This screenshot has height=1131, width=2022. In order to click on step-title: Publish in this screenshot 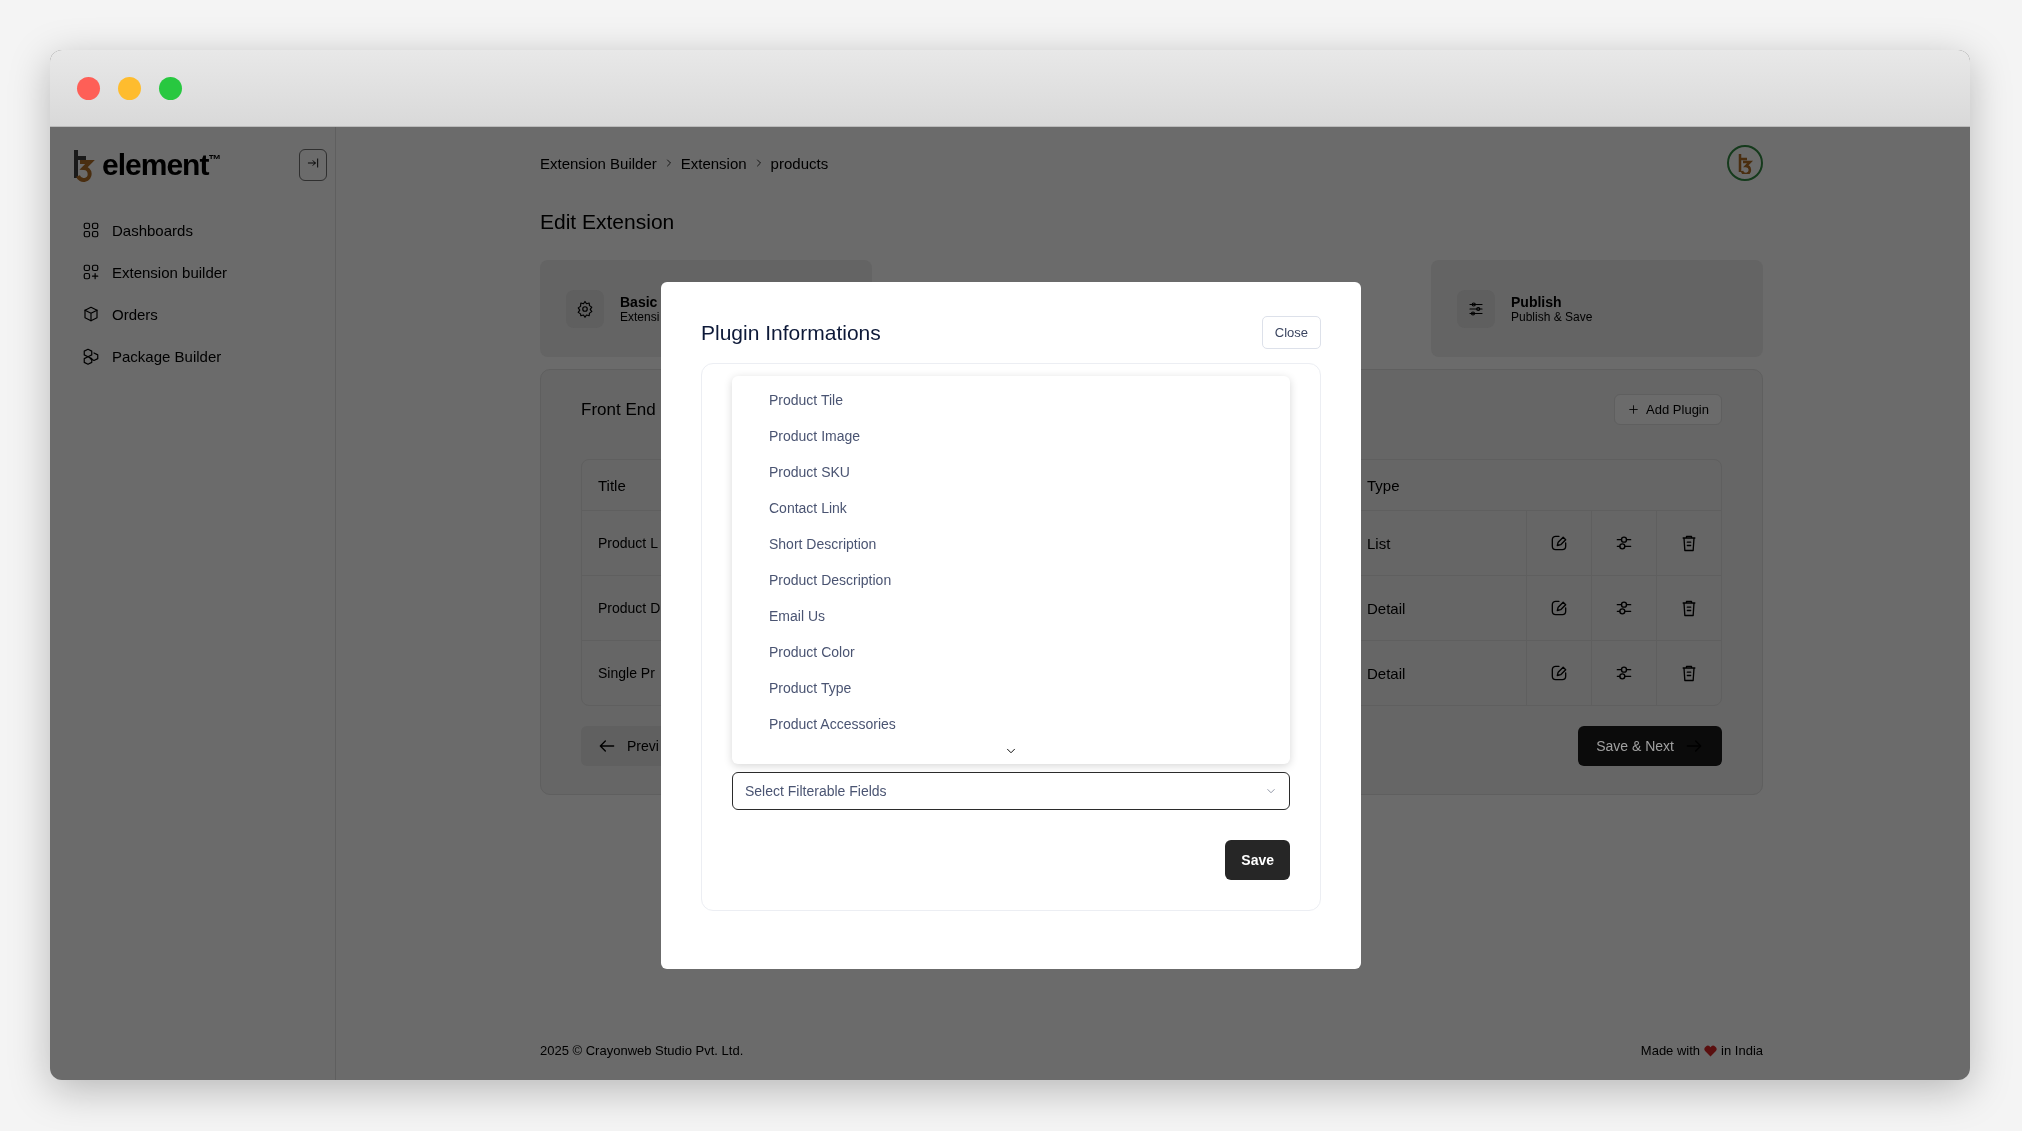, I will do `click(1537, 301)`.